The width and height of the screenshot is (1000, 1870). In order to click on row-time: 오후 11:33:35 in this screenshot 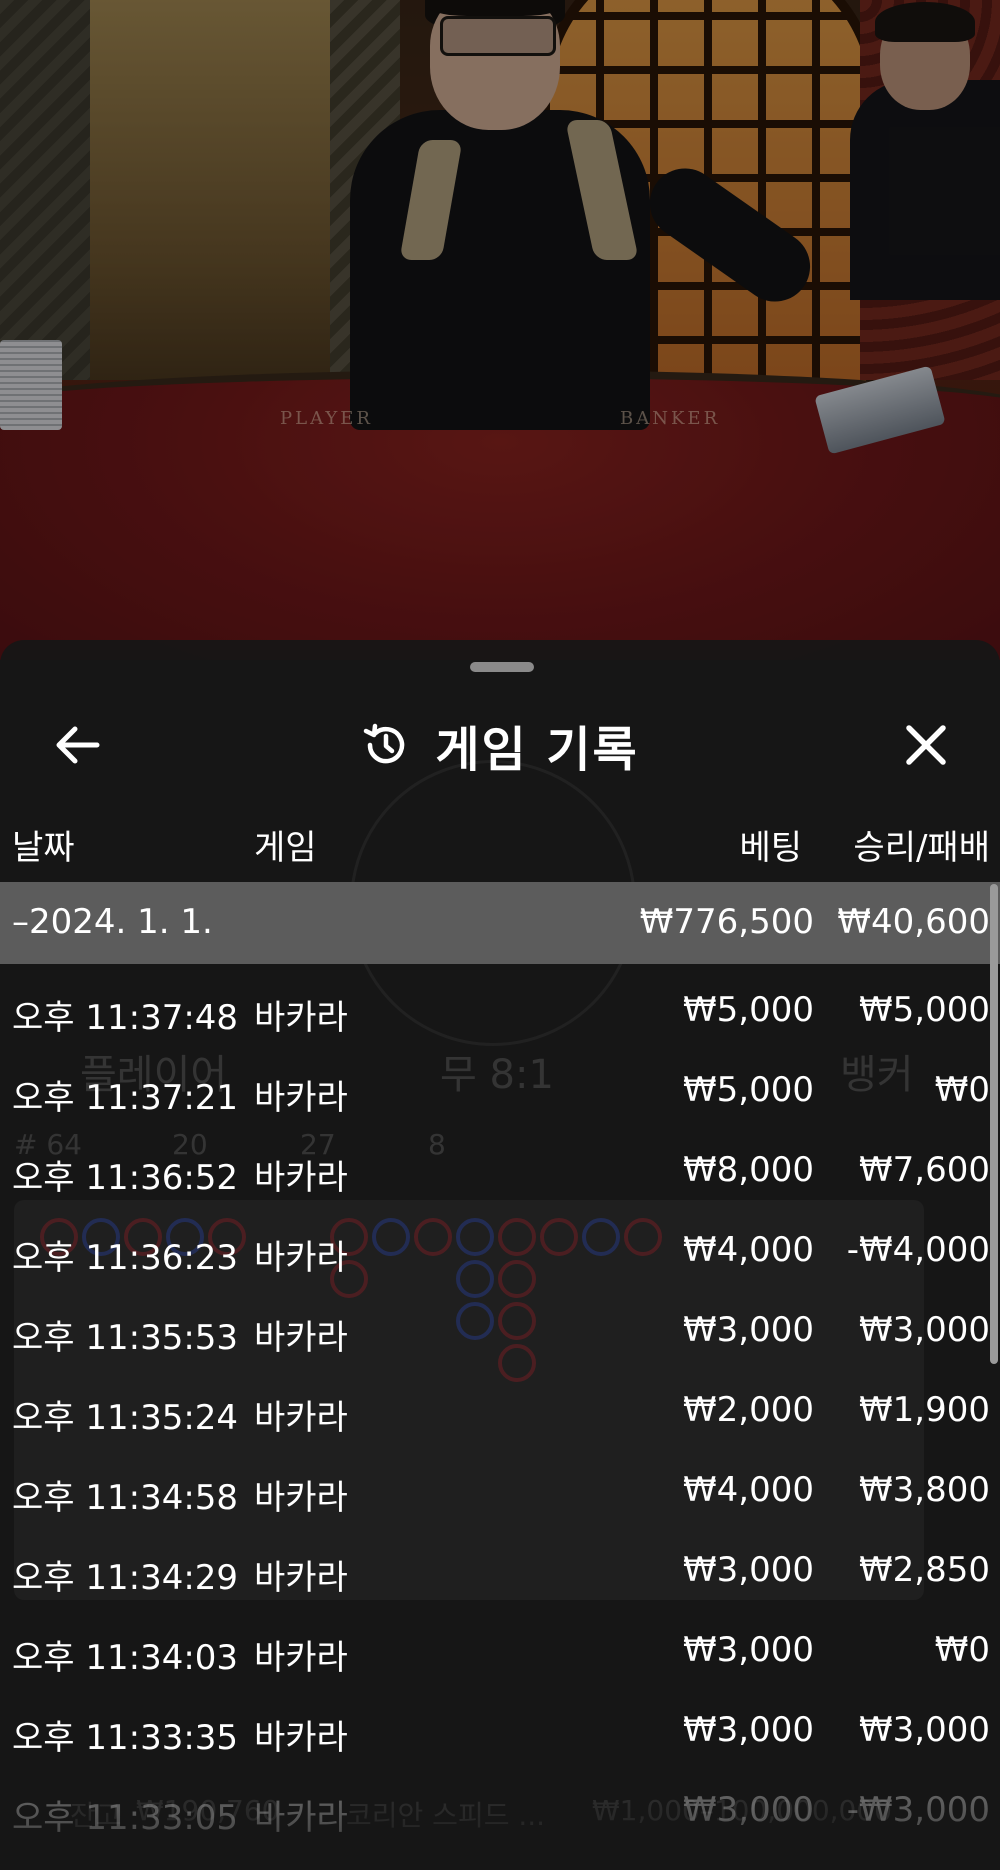, I will do `click(125, 1738)`.